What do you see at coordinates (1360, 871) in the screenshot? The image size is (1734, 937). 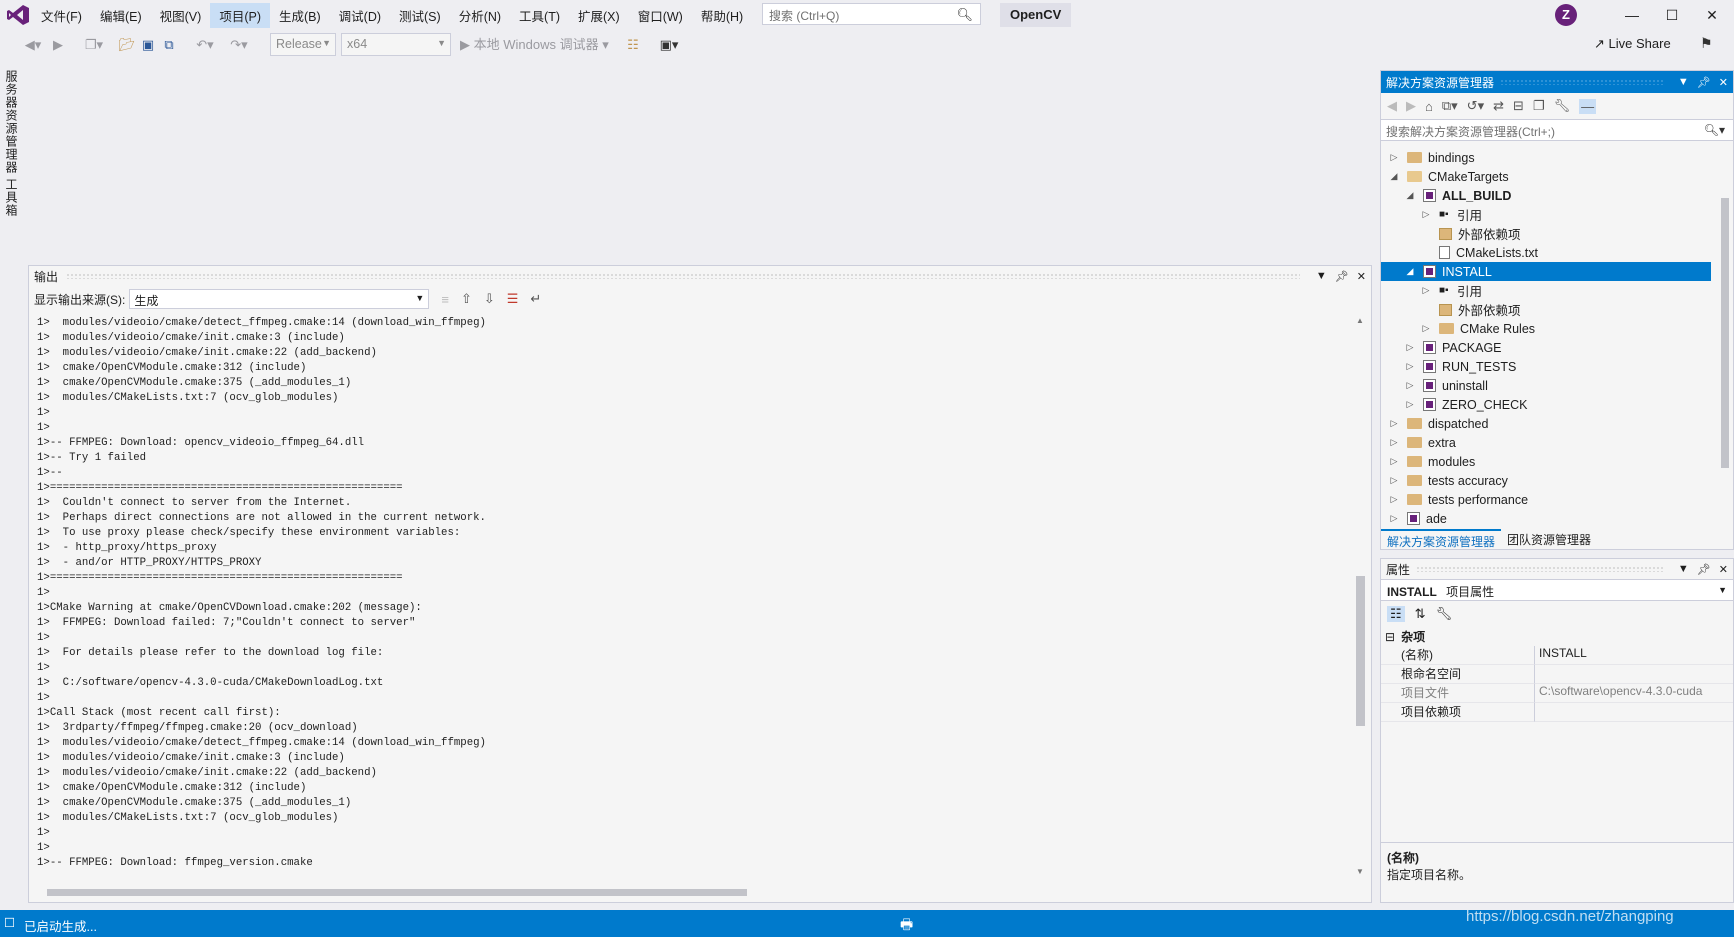 I see `scroll-down-icon: ▼` at bounding box center [1360, 871].